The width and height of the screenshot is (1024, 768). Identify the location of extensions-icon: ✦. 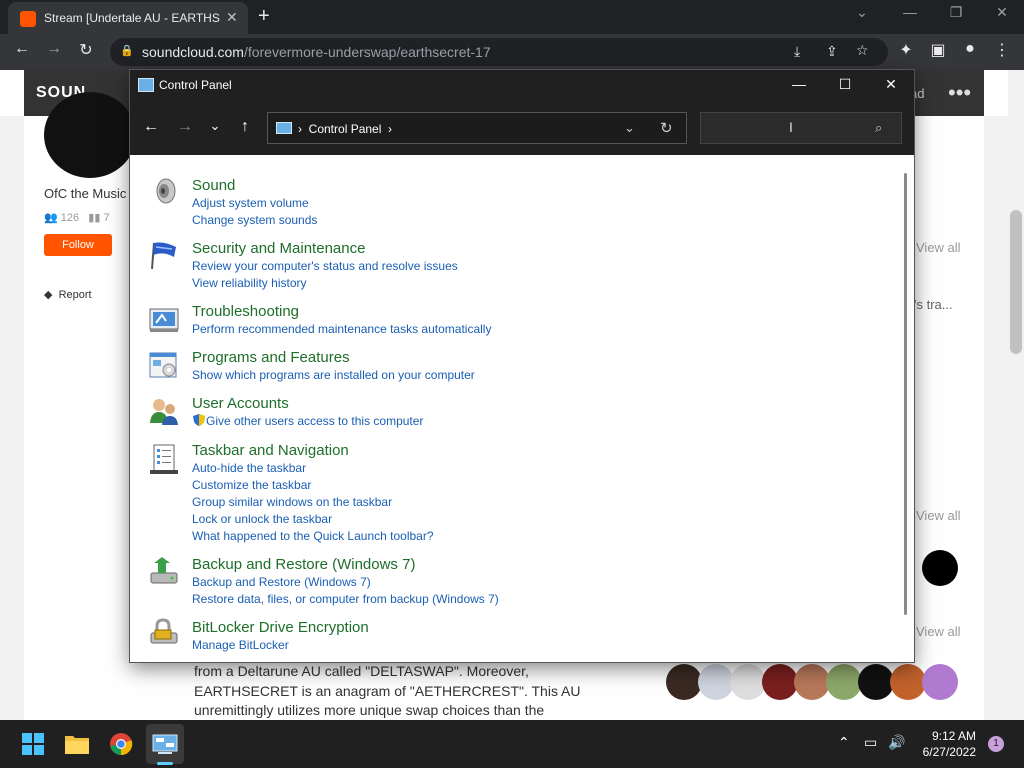
(906, 50).